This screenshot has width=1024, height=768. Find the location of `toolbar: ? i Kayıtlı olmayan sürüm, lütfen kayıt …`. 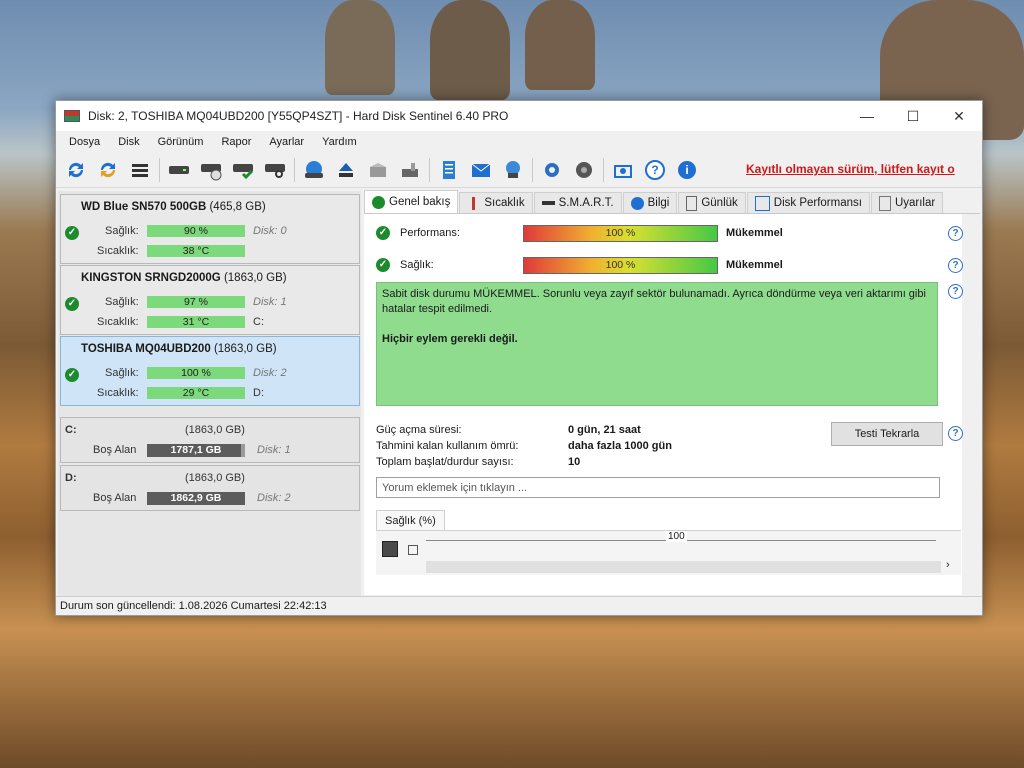

toolbar: ? i Kayıtlı olmayan sürüm, lütfen kayıt … is located at coordinates (519, 170).